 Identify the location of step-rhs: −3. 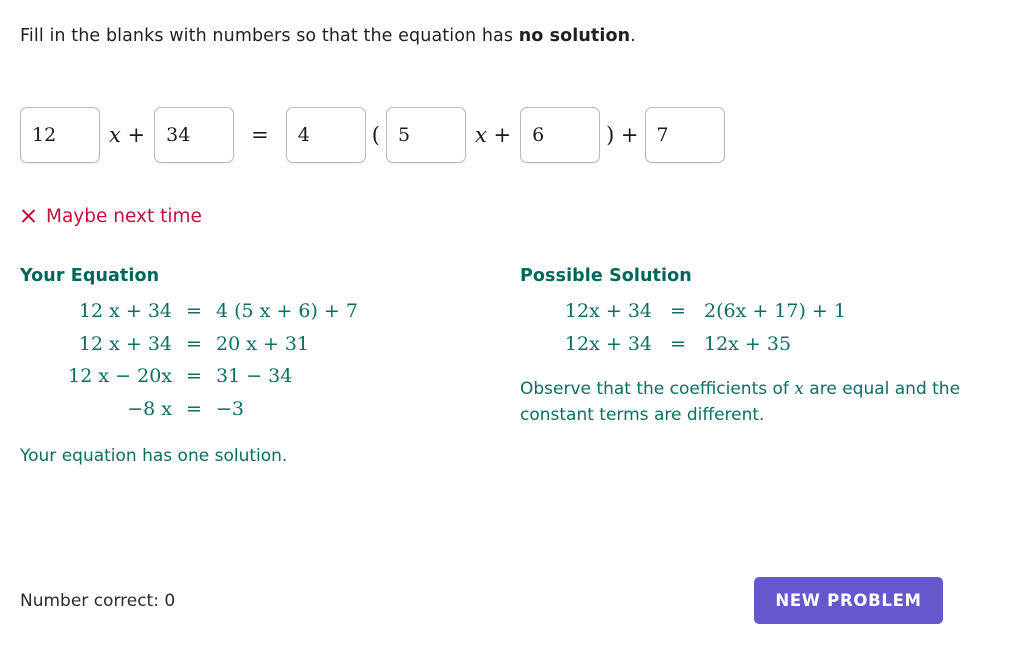
(230, 409).